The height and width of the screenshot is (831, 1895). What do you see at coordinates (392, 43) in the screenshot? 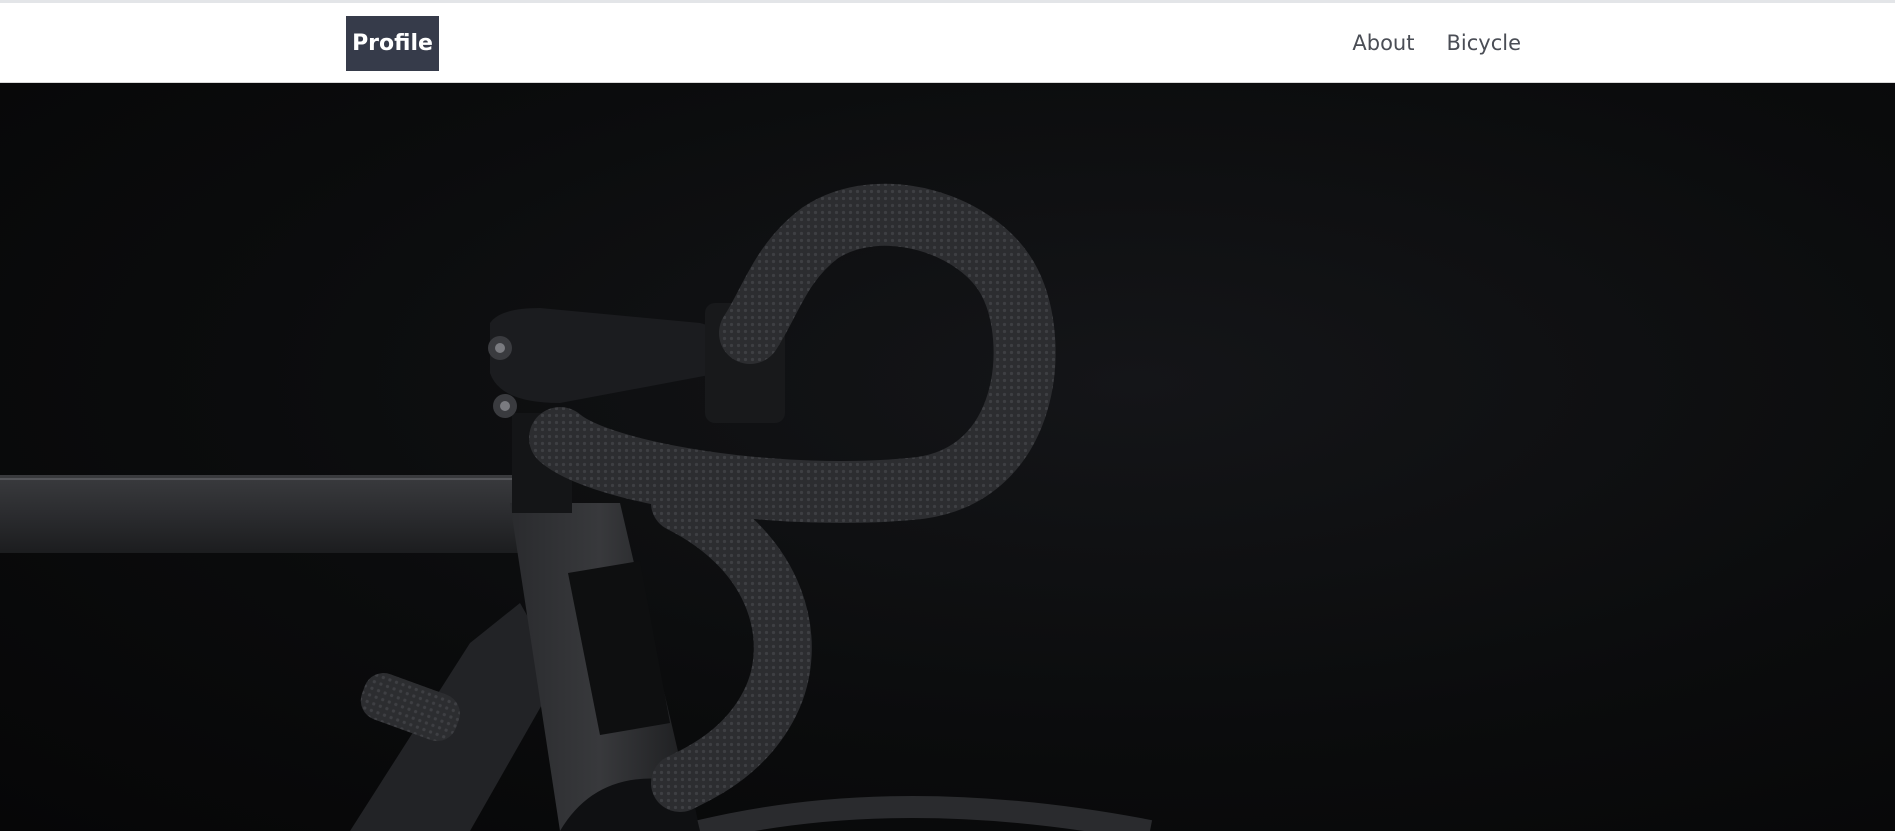
I see `brand-logo-button: Profile` at bounding box center [392, 43].